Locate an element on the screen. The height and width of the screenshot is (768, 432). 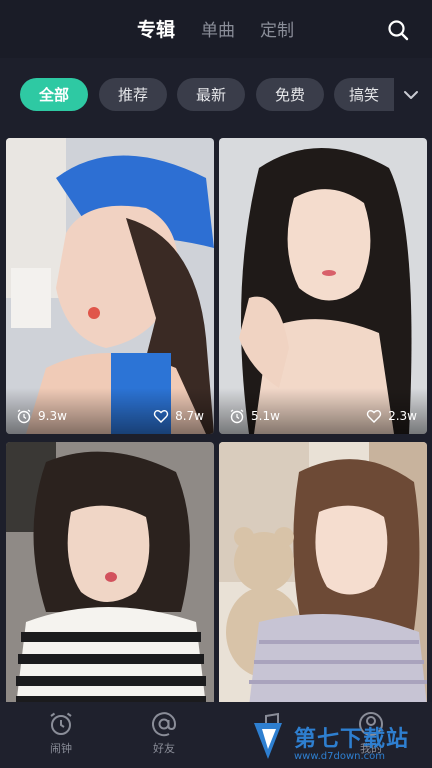
filter-chip-funny: 搞笑 is located at coordinates (364, 94).